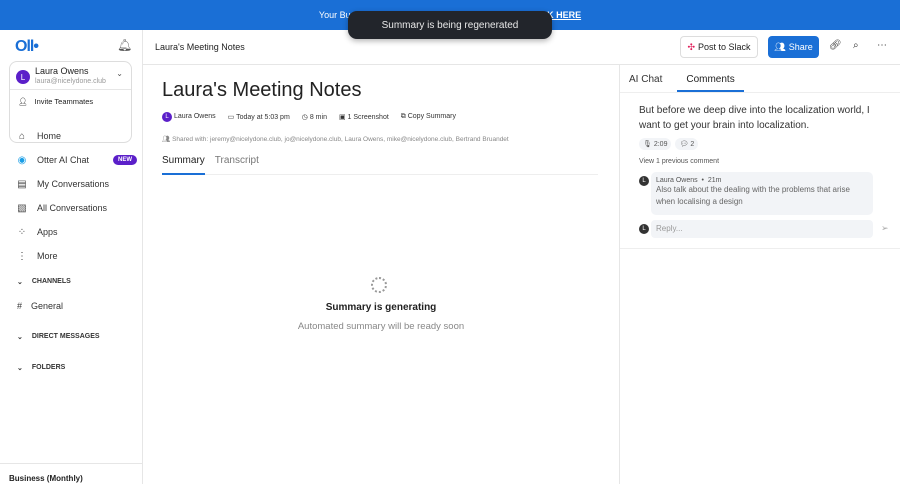  I want to click on plan-label: Business (Monthly), so click(71, 473).